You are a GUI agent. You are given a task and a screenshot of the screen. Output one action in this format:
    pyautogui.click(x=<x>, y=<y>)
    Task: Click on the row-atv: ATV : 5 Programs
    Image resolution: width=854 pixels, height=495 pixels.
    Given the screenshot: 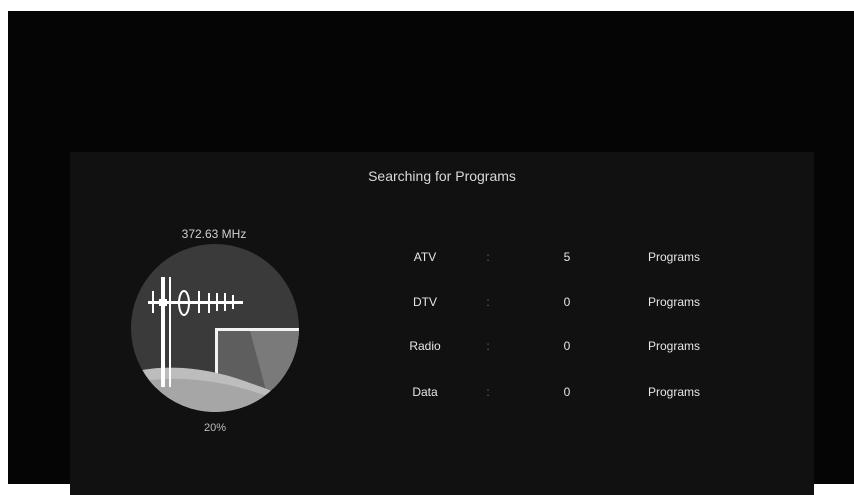 What is the action you would take?
    pyautogui.click(x=442, y=260)
    